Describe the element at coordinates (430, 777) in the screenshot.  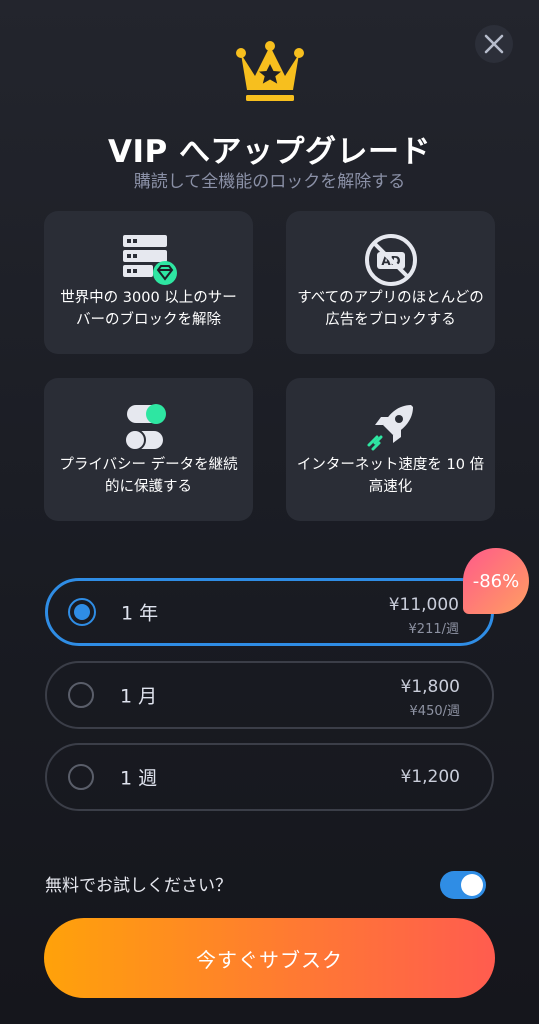
I see `plan-price: ¥1,200` at that location.